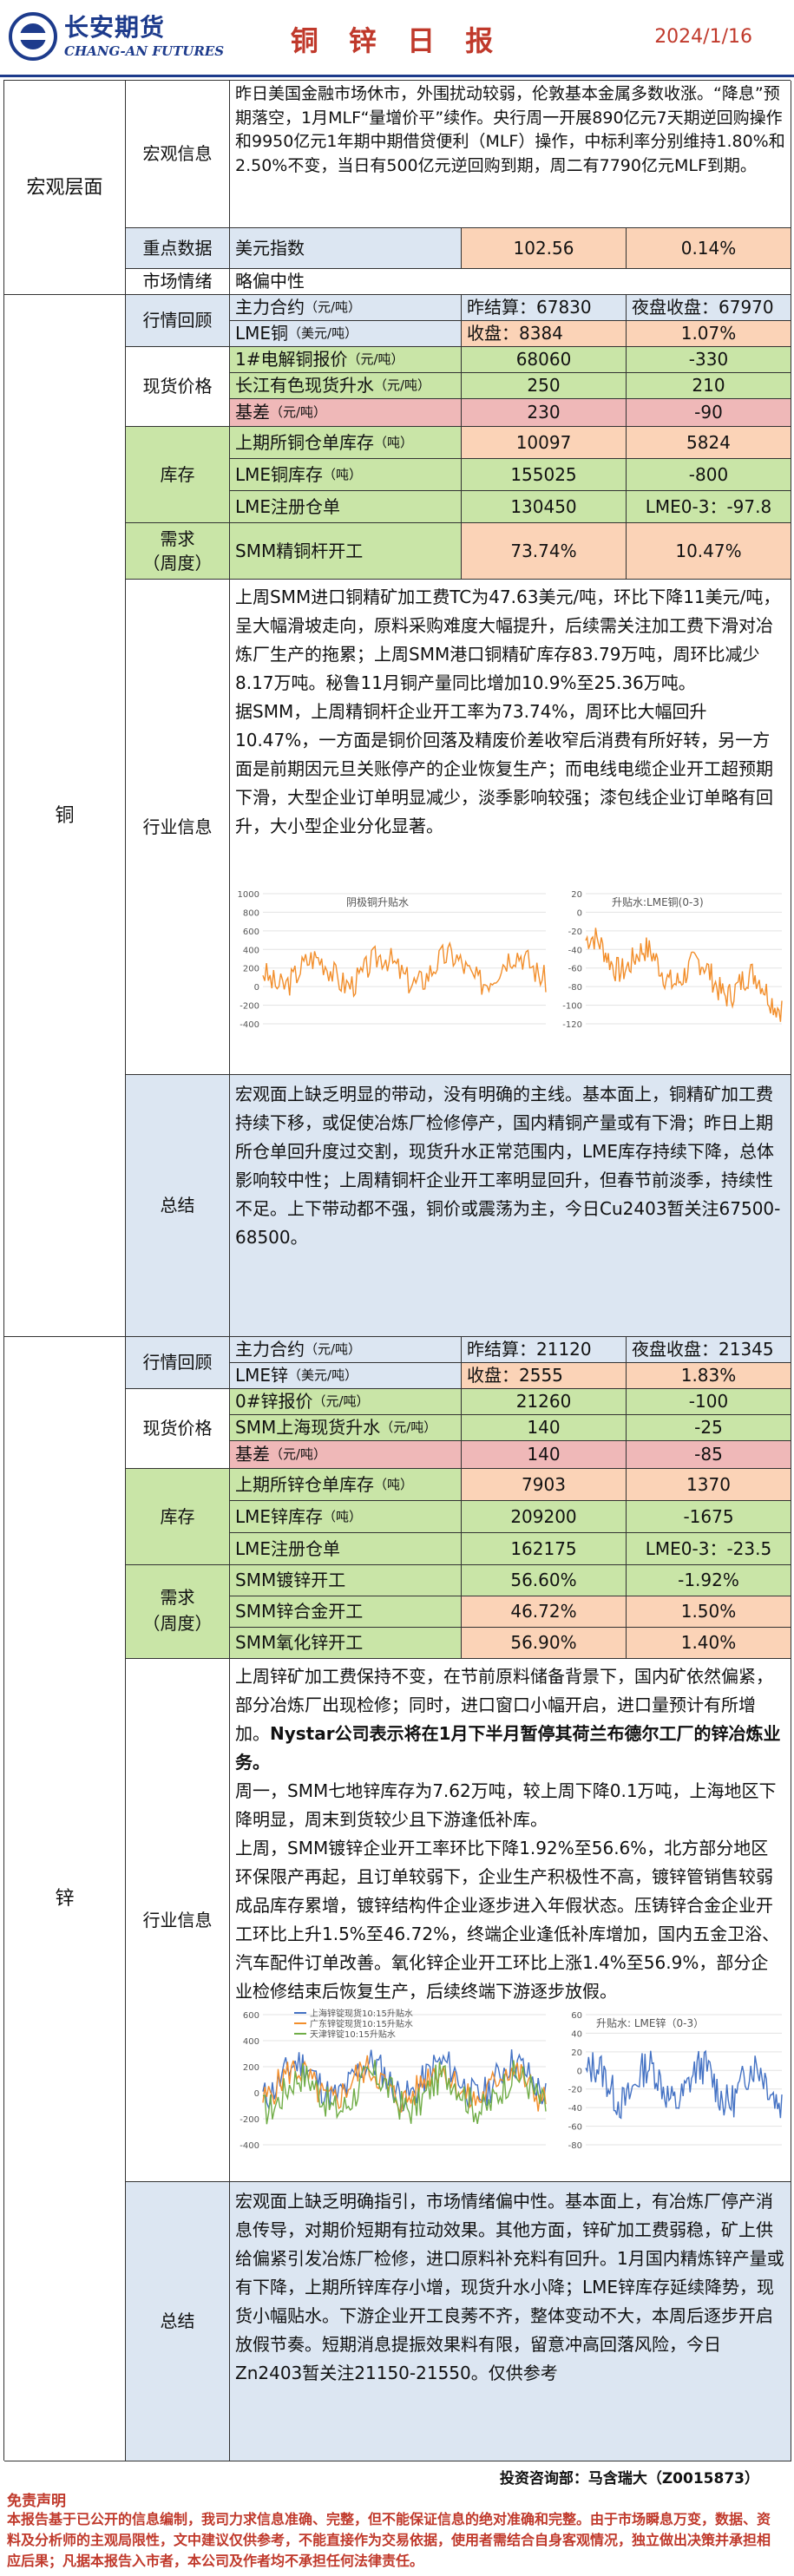 The image size is (794, 2576). What do you see at coordinates (178, 154) in the screenshot?
I see `macro-info-label: 宏观信息` at bounding box center [178, 154].